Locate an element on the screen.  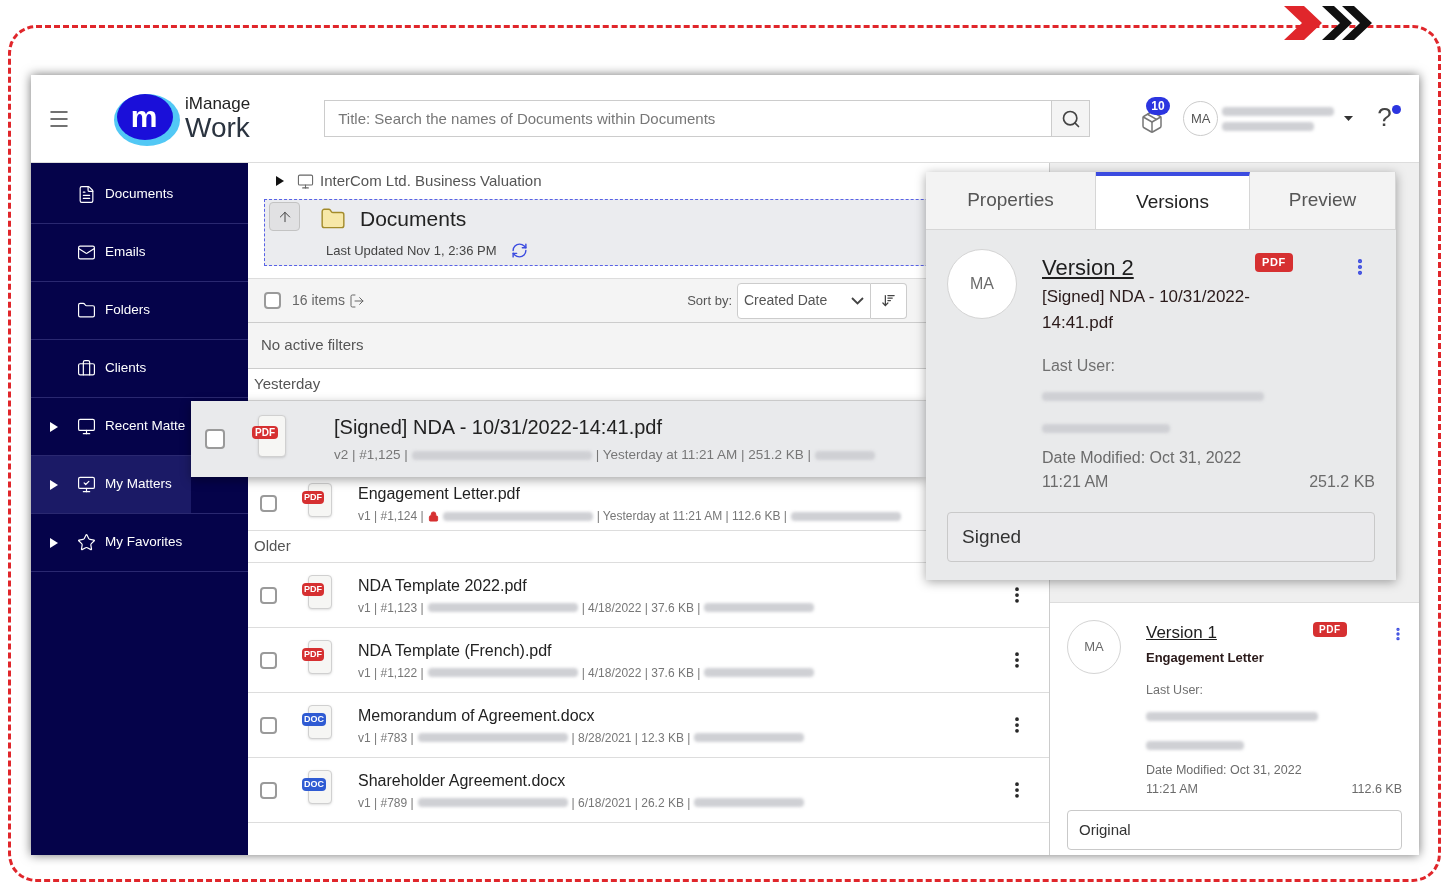
group-heading: Older is located at coordinates (272, 546).